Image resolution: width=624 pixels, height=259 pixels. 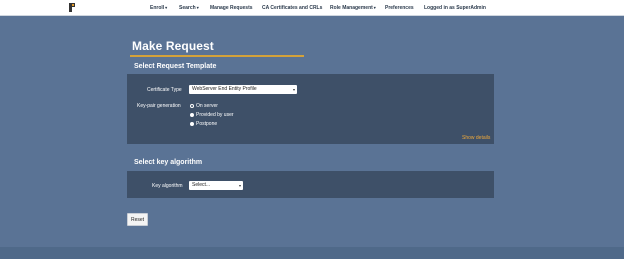 What do you see at coordinates (216, 185) in the screenshot?
I see `key-algorithm-select: Select... ▾` at bounding box center [216, 185].